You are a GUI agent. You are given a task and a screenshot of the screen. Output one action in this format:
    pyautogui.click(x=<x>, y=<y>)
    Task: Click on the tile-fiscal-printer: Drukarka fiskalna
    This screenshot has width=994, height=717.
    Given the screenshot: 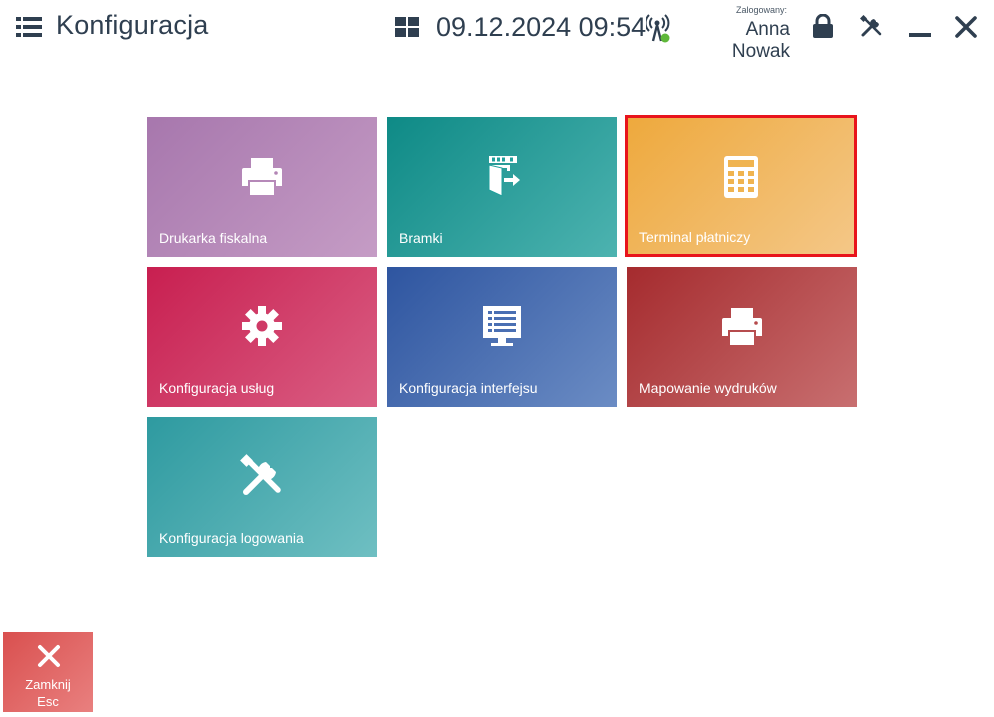 What is the action you would take?
    pyautogui.click(x=262, y=187)
    